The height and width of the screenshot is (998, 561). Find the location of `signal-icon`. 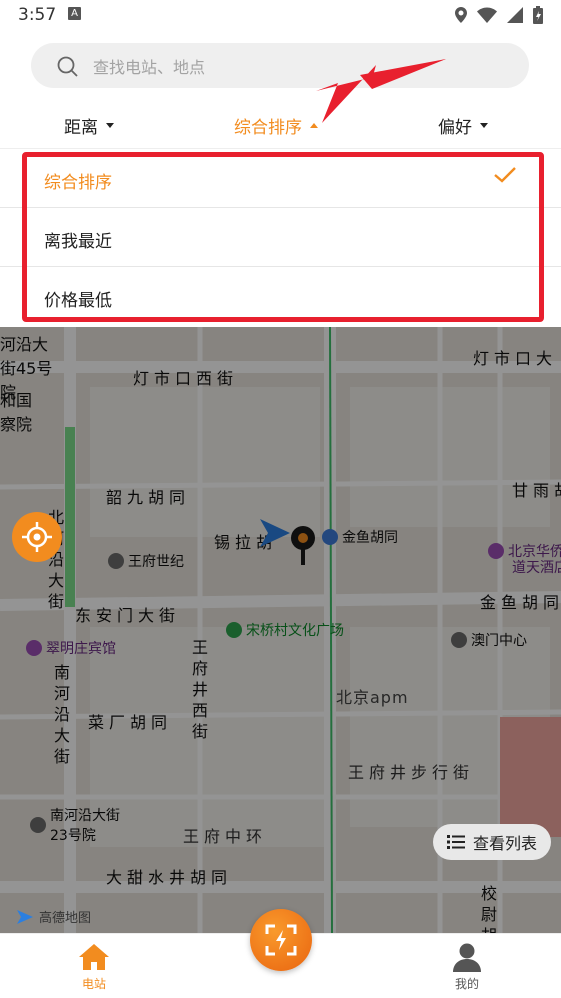

signal-icon is located at coordinates (515, 15).